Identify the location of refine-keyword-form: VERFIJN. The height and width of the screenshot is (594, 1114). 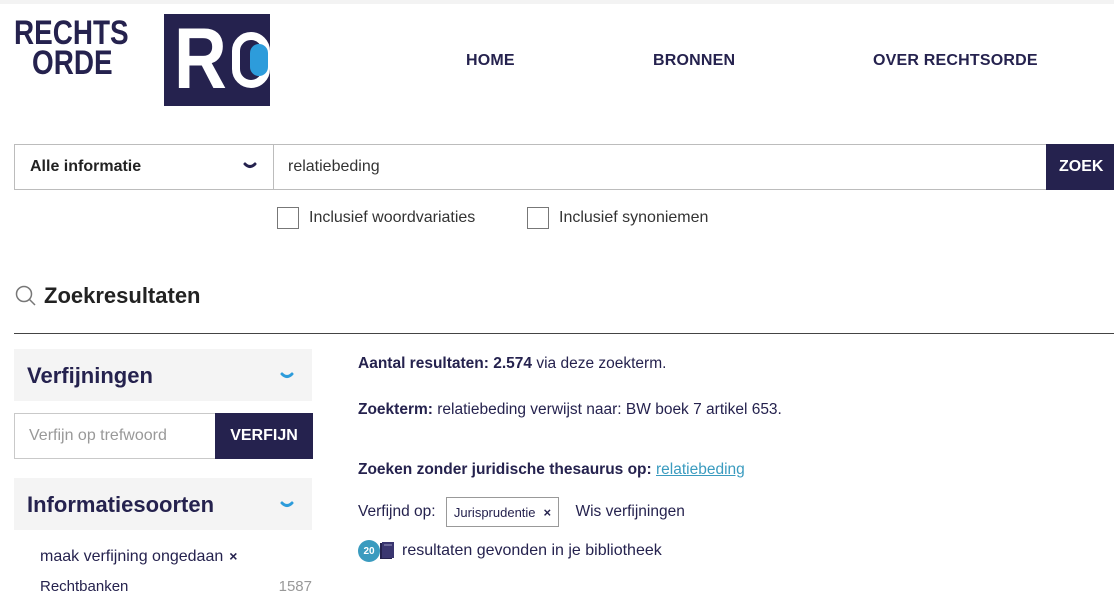
(163, 436).